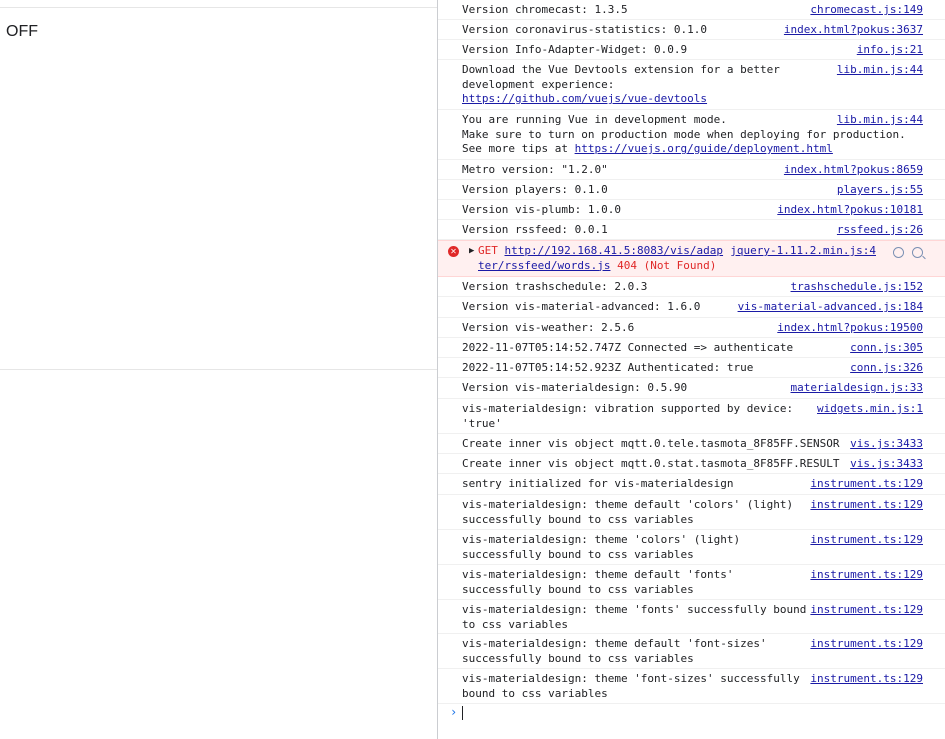 This screenshot has height=739, width=945. I want to click on error-icon: ✕, so click(453, 251).